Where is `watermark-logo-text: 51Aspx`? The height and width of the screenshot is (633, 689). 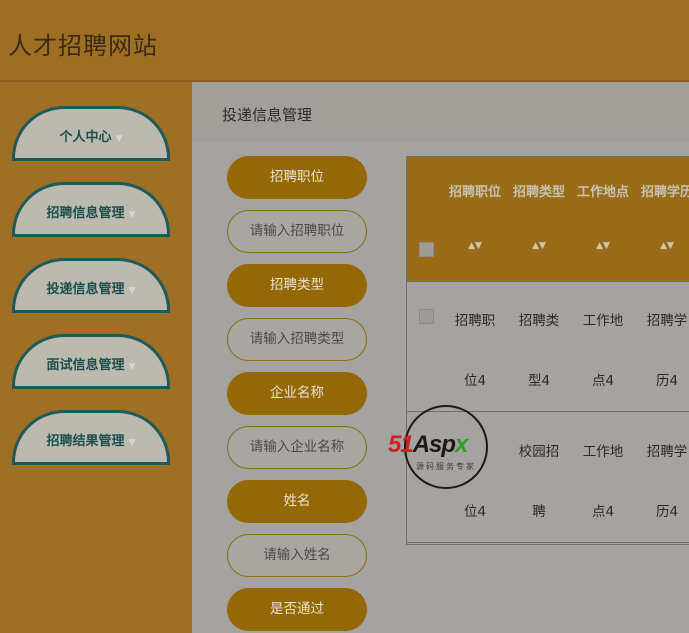 watermark-logo-text: 51Aspx is located at coordinates (428, 444).